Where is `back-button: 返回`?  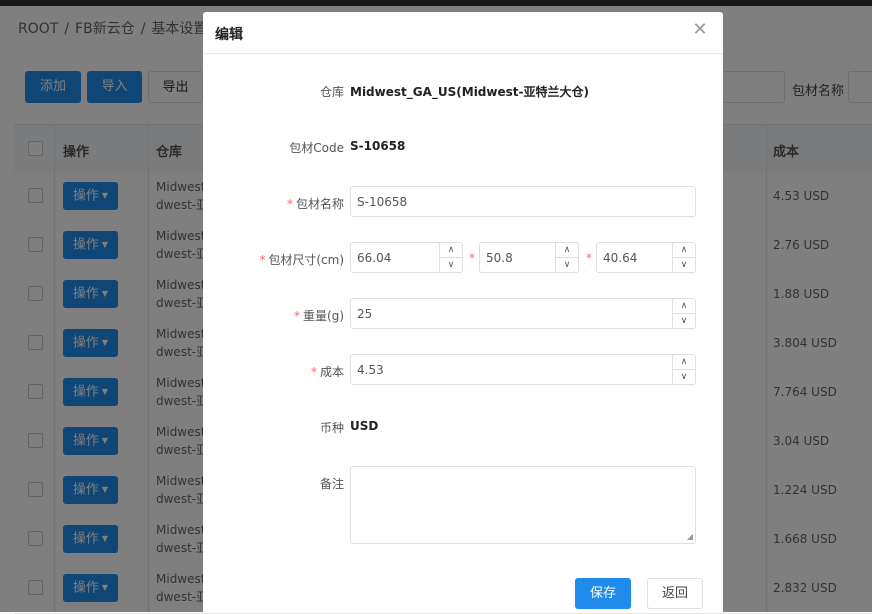 back-button: 返回 is located at coordinates (675, 593).